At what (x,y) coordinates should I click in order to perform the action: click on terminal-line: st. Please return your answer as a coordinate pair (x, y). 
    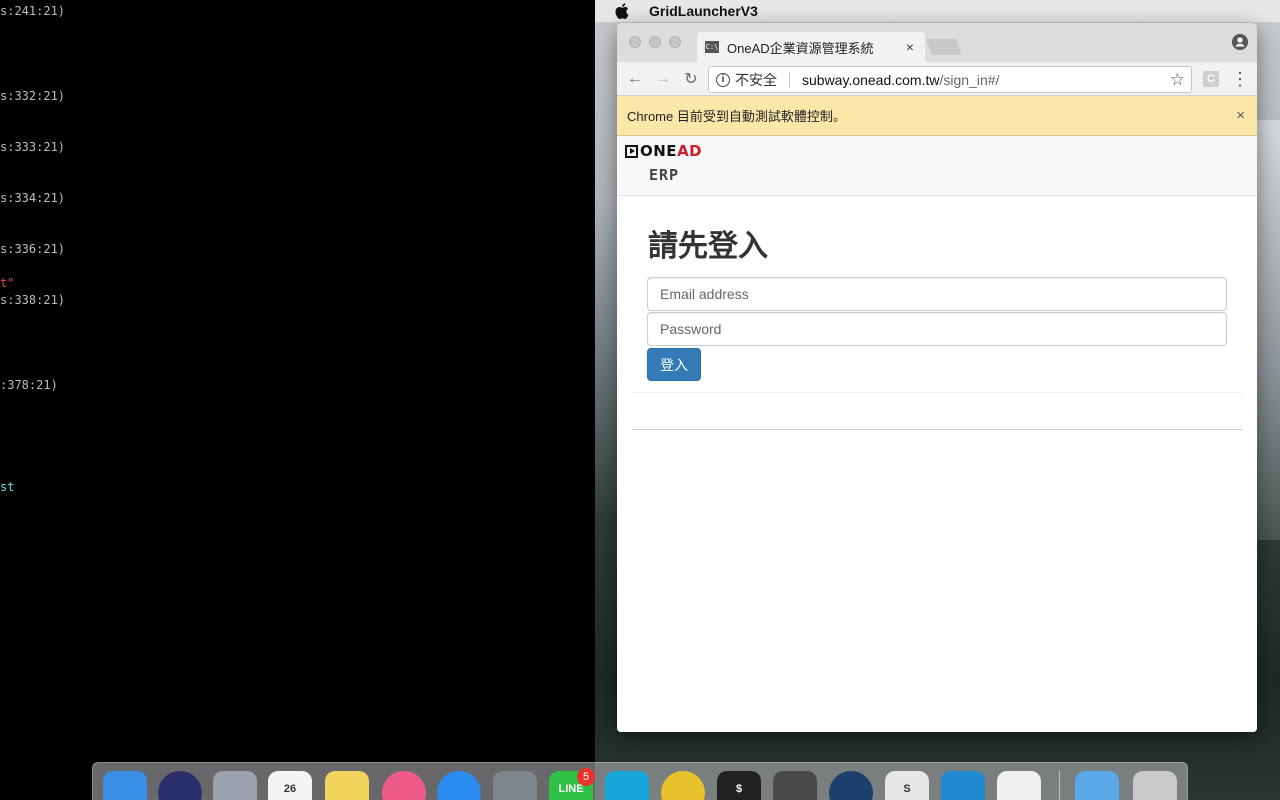
    Looking at the image, I should click on (7, 487).